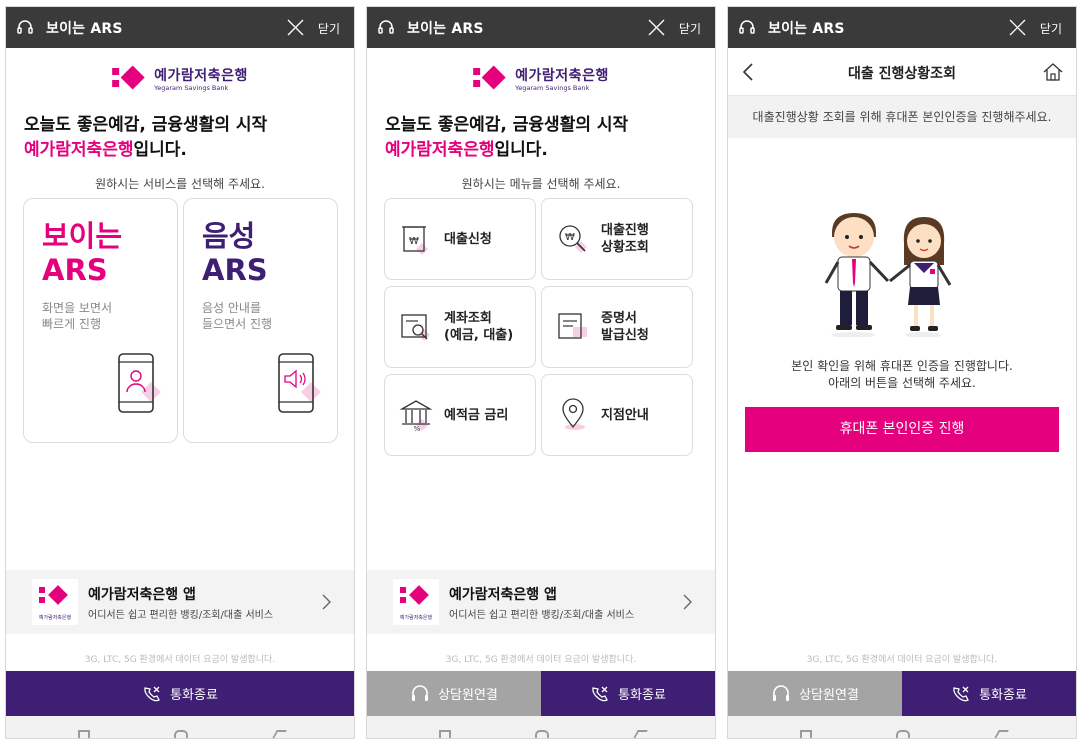  I want to click on bottom-action-bar: 통화종료, so click(180, 693).